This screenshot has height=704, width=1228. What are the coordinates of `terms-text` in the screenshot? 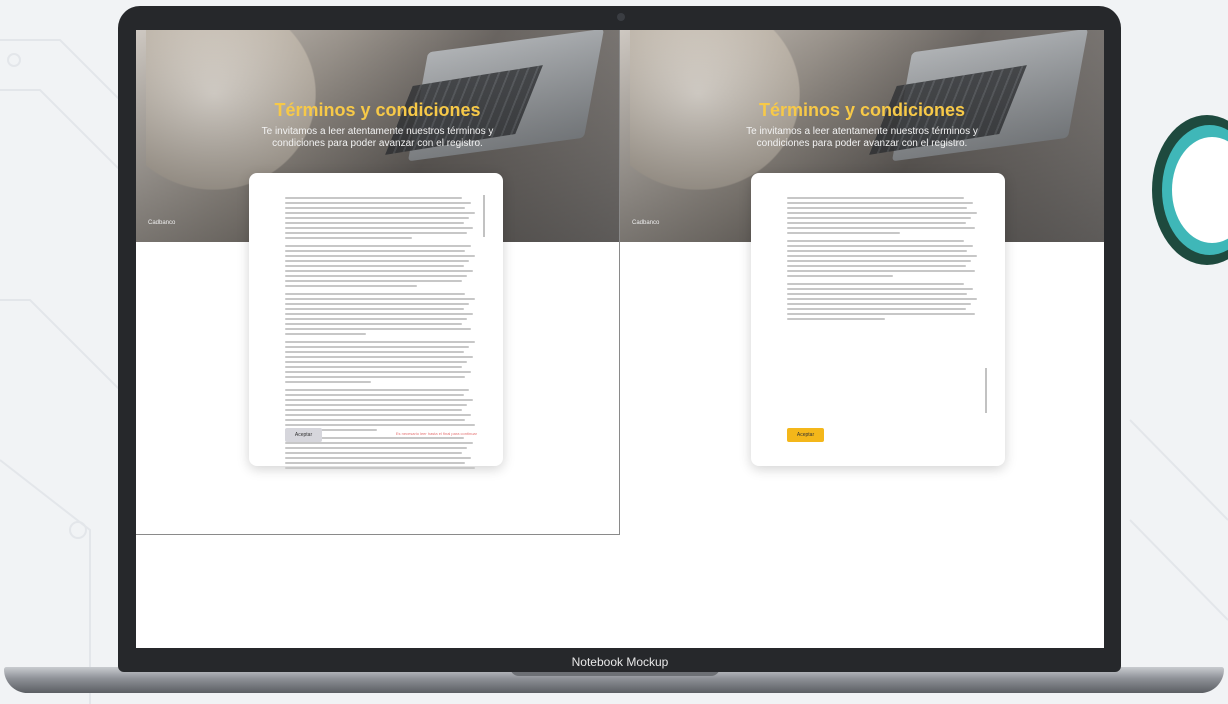 It's located at (883, 261).